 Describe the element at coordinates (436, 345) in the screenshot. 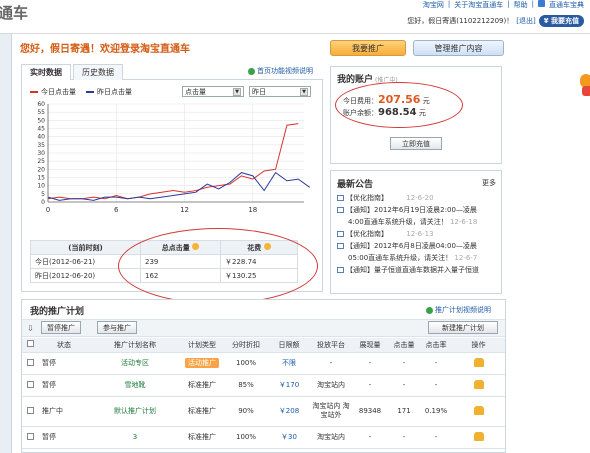

I see `plans-header: 点击率` at that location.